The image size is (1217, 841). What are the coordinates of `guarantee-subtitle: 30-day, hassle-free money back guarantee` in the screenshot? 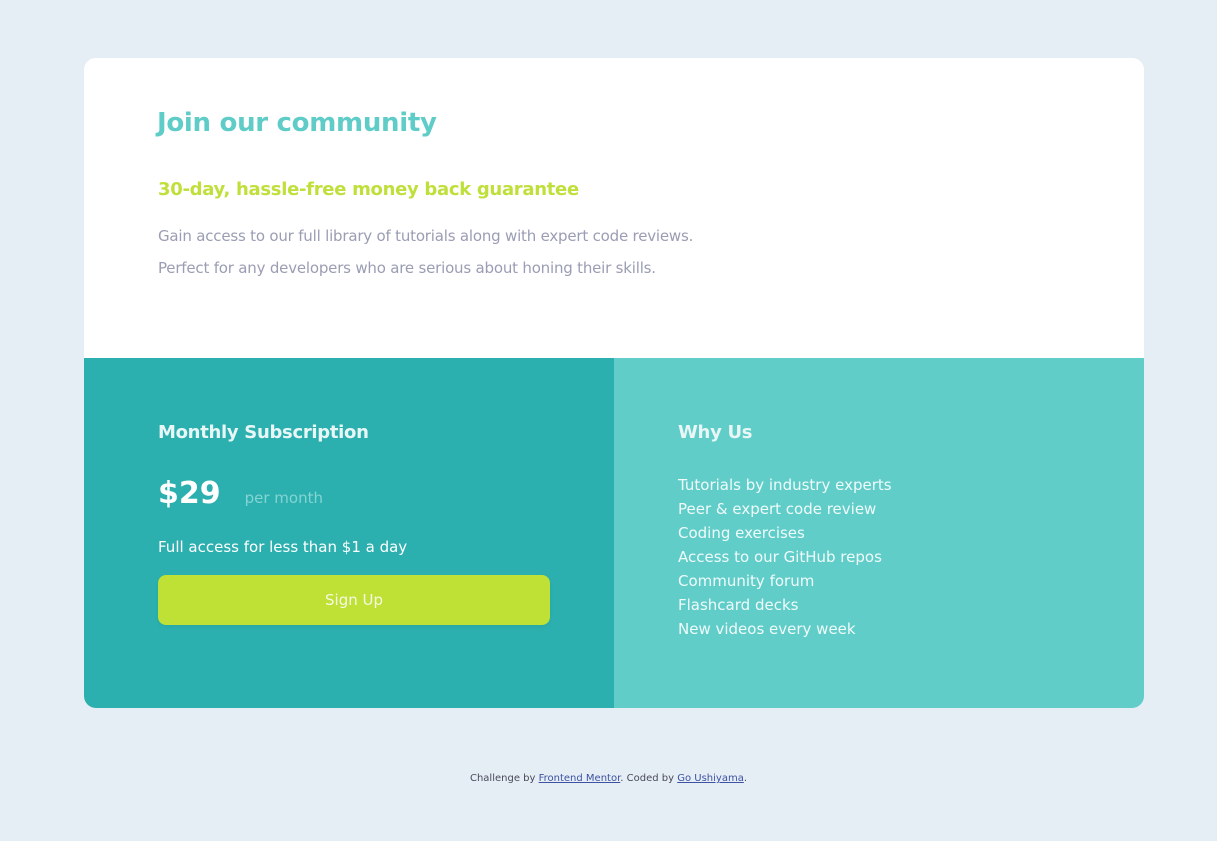 It's located at (368, 189).